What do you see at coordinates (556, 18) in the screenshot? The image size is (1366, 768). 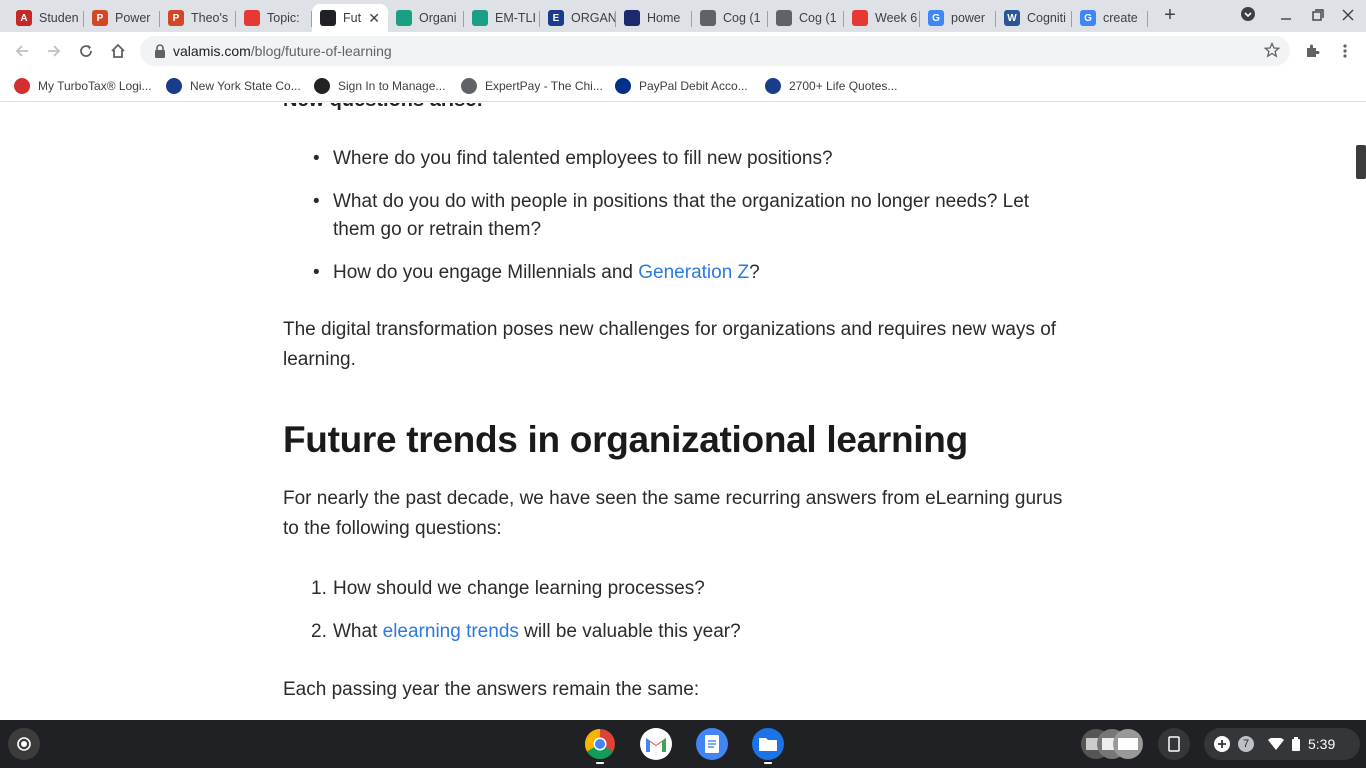 I see `tab-favicon-icon: E` at bounding box center [556, 18].